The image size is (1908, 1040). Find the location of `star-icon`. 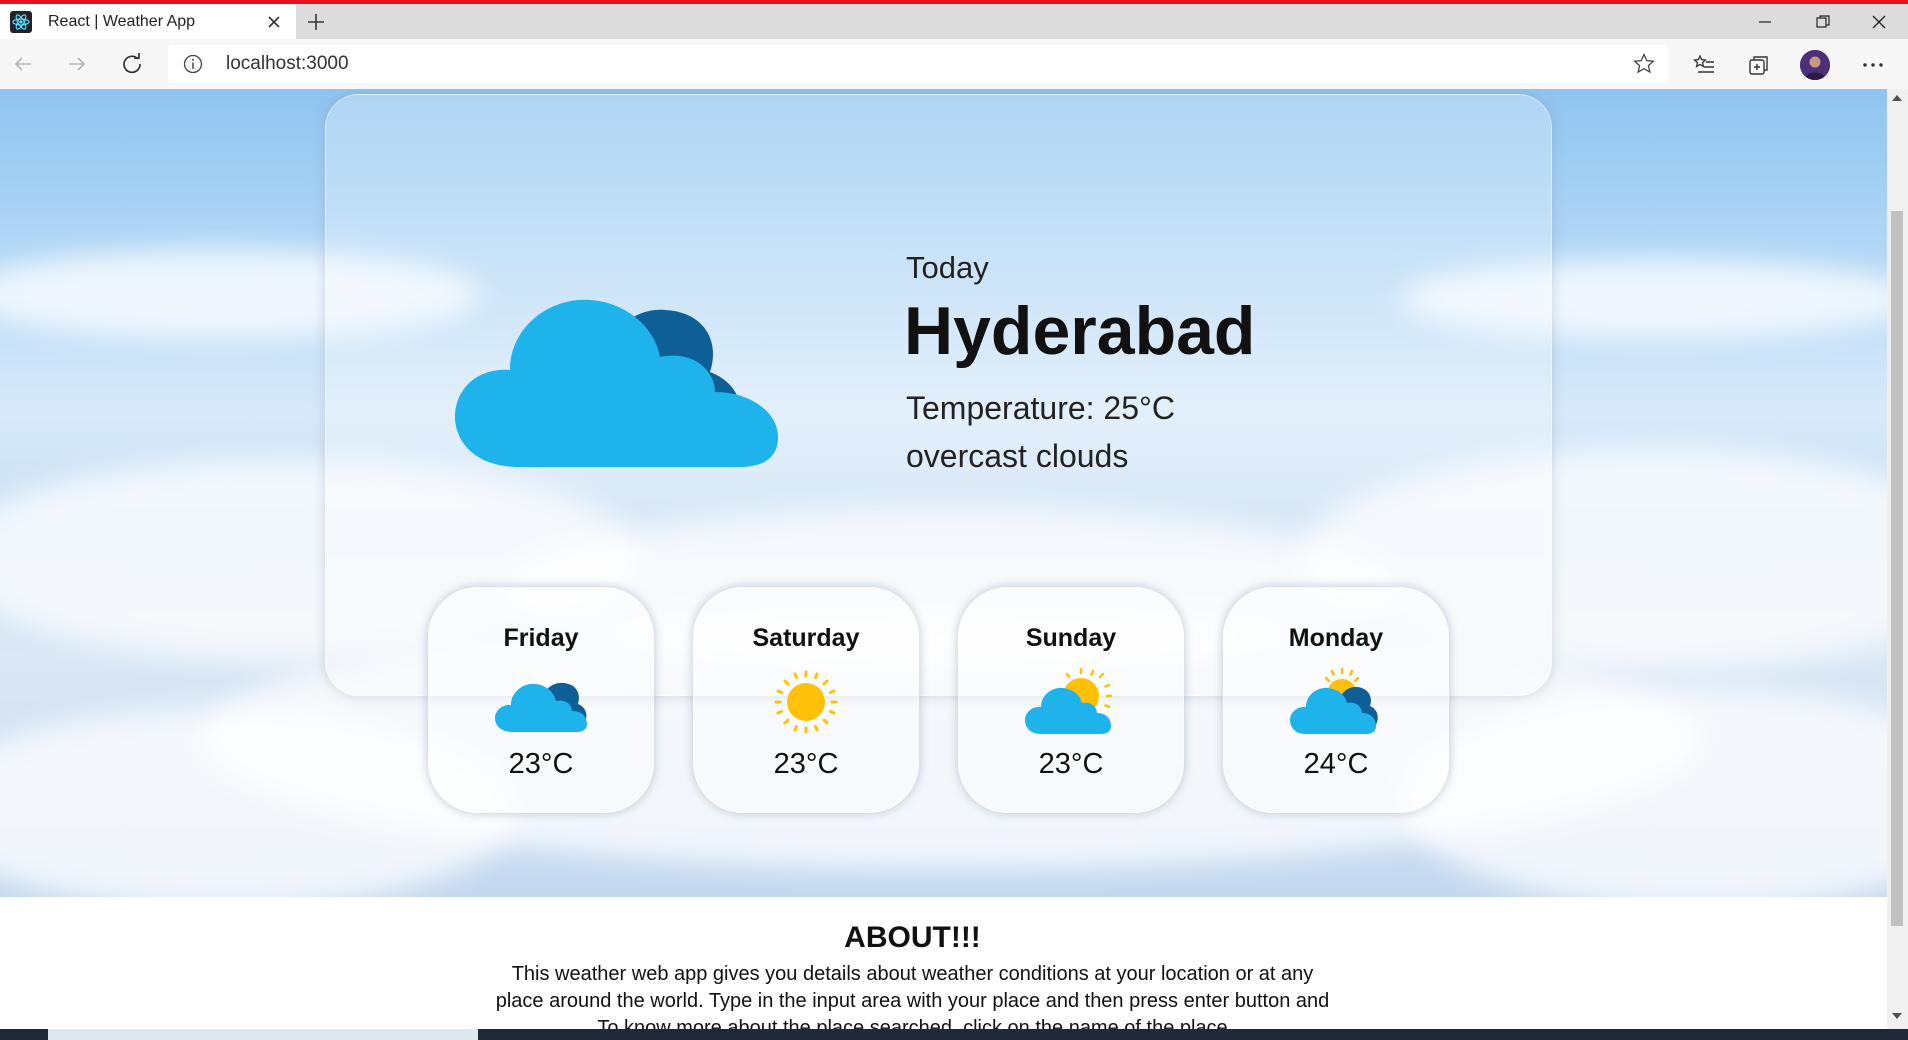

star-icon is located at coordinates (1644, 64).